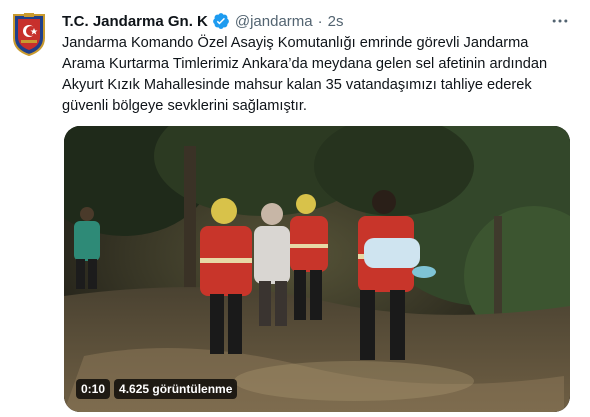 The height and width of the screenshot is (417, 590). I want to click on user-handle: @jandarma, so click(274, 21).